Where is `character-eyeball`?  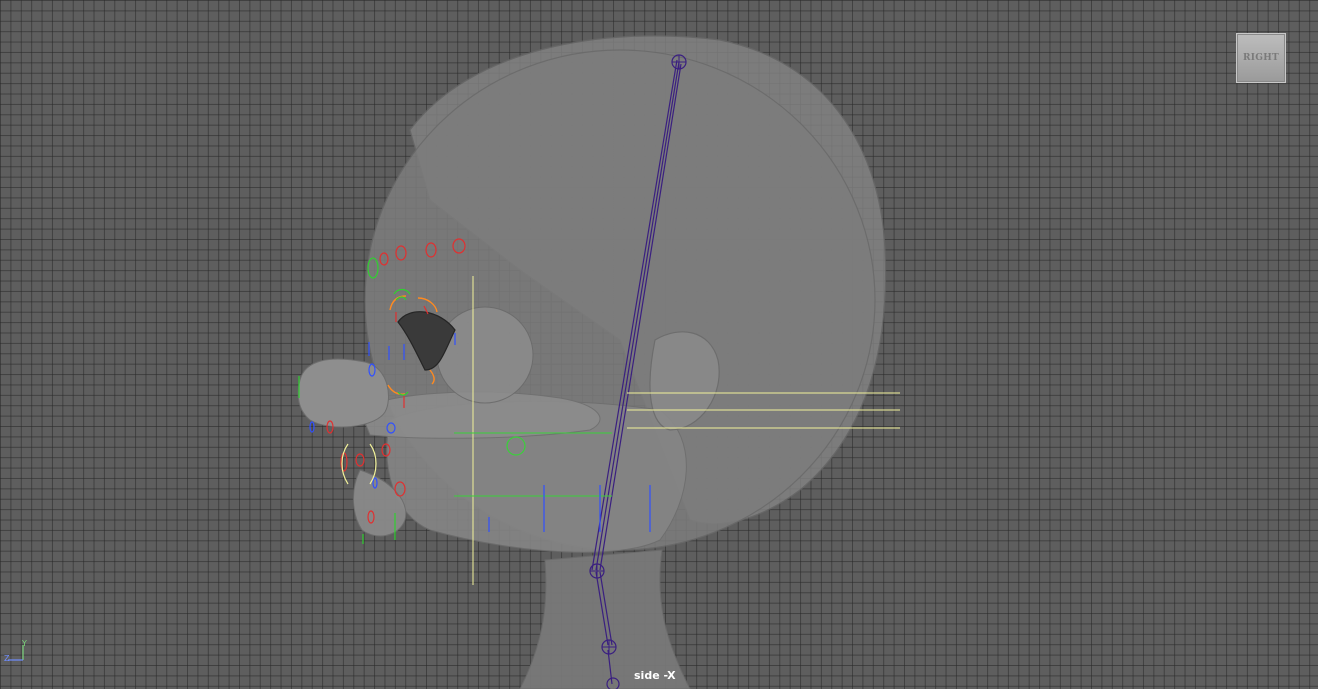
character-eyeball is located at coordinates (485, 355).